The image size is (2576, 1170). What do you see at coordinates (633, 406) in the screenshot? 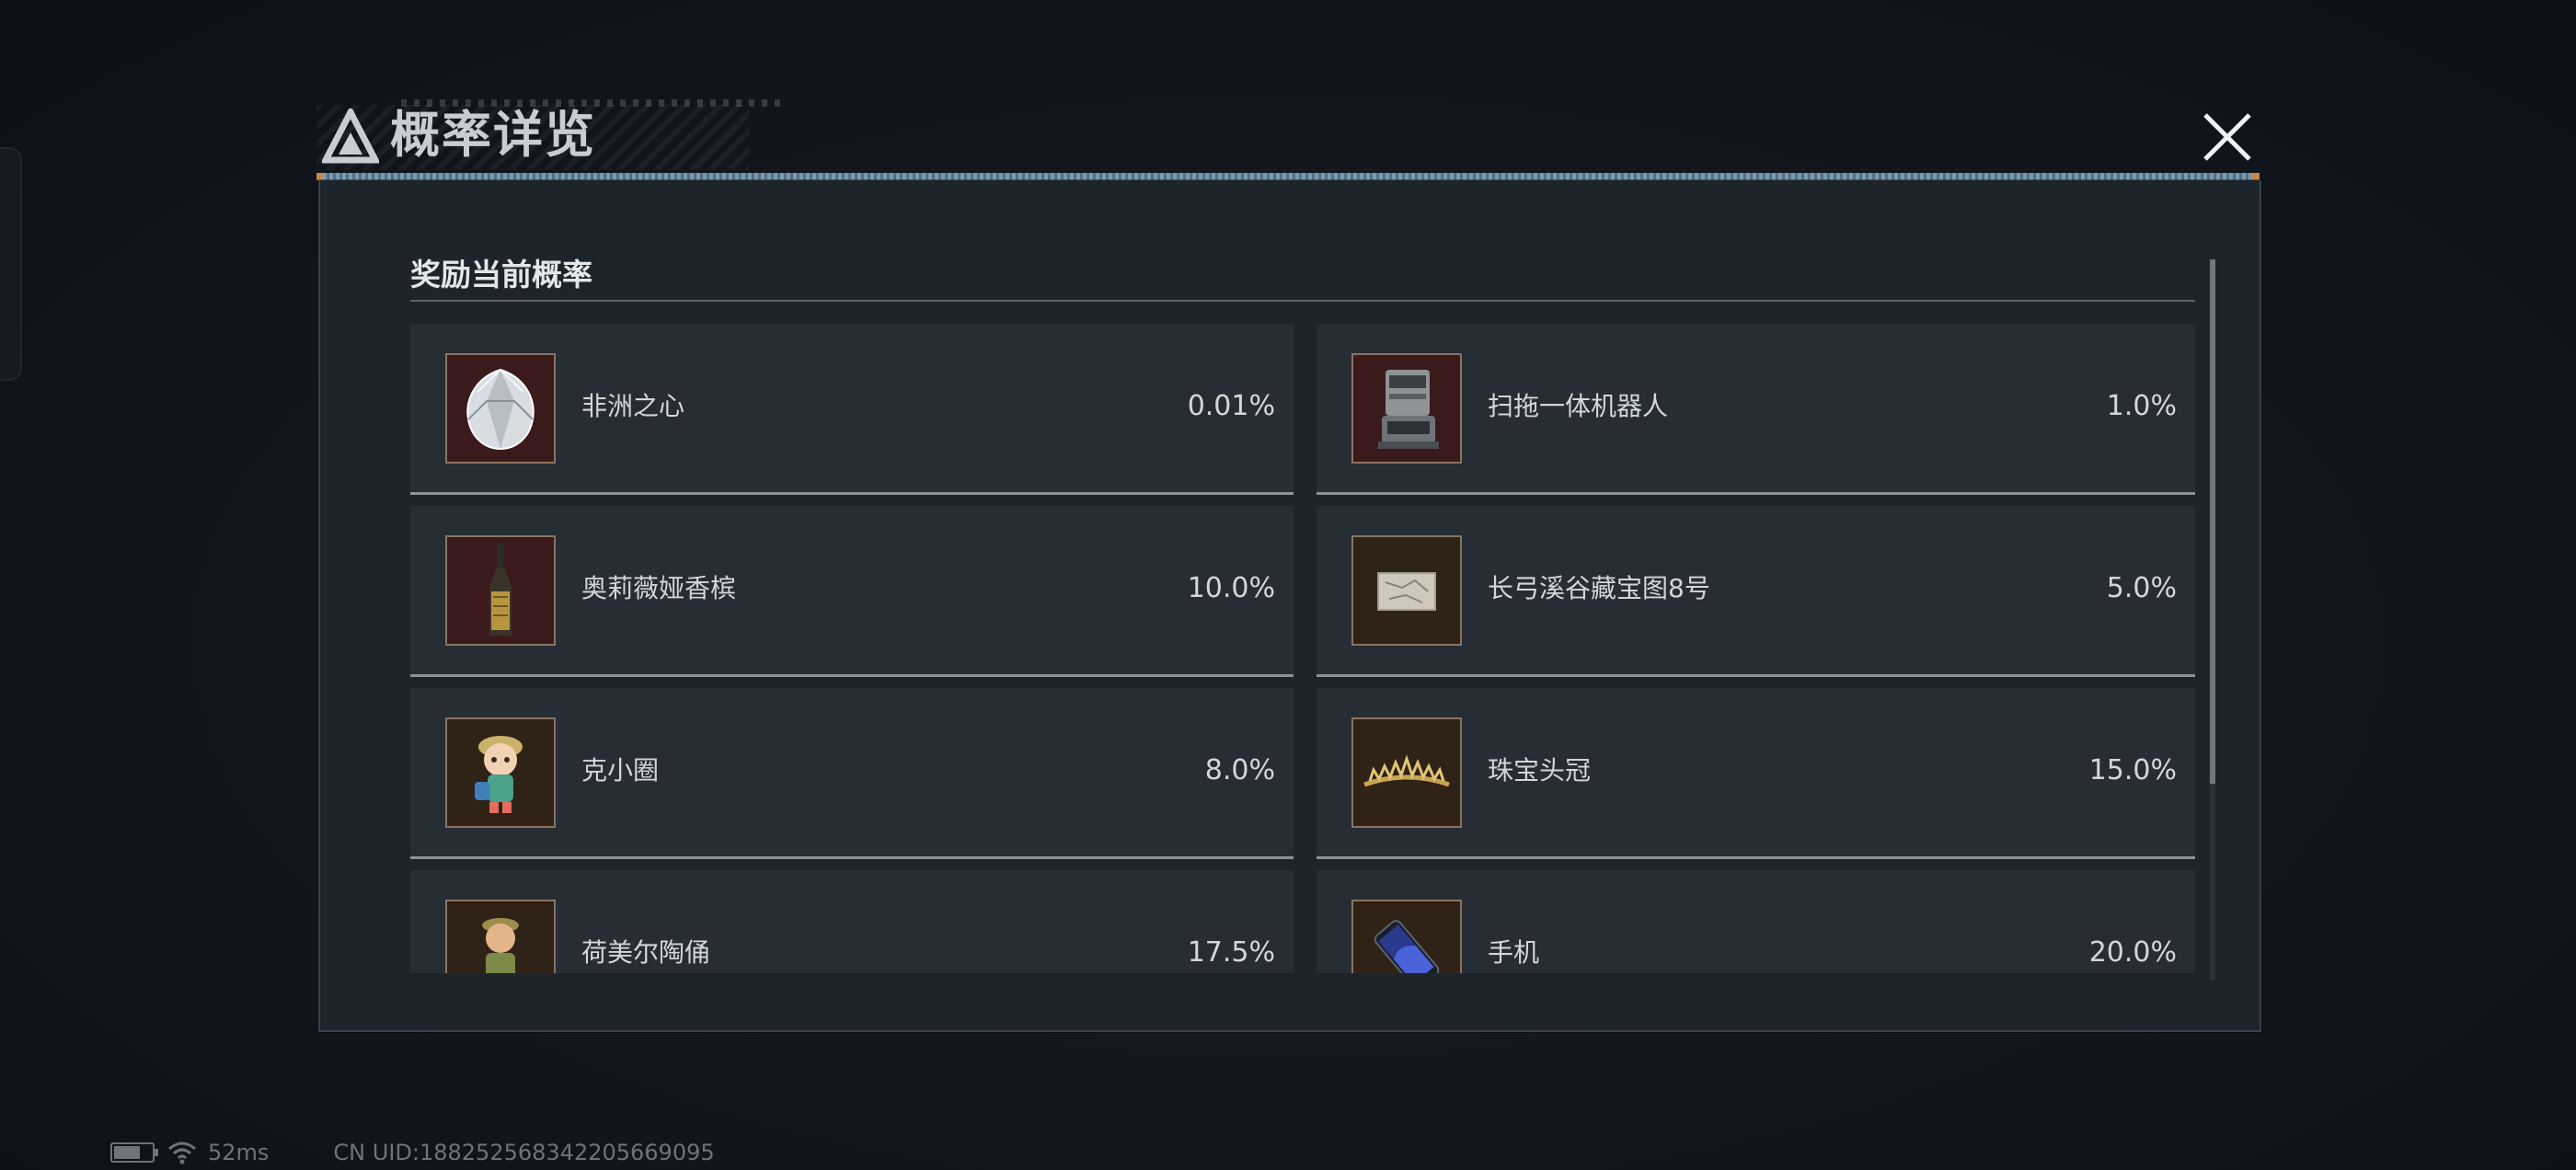
I see `reward-name: 非洲之心` at bounding box center [633, 406].